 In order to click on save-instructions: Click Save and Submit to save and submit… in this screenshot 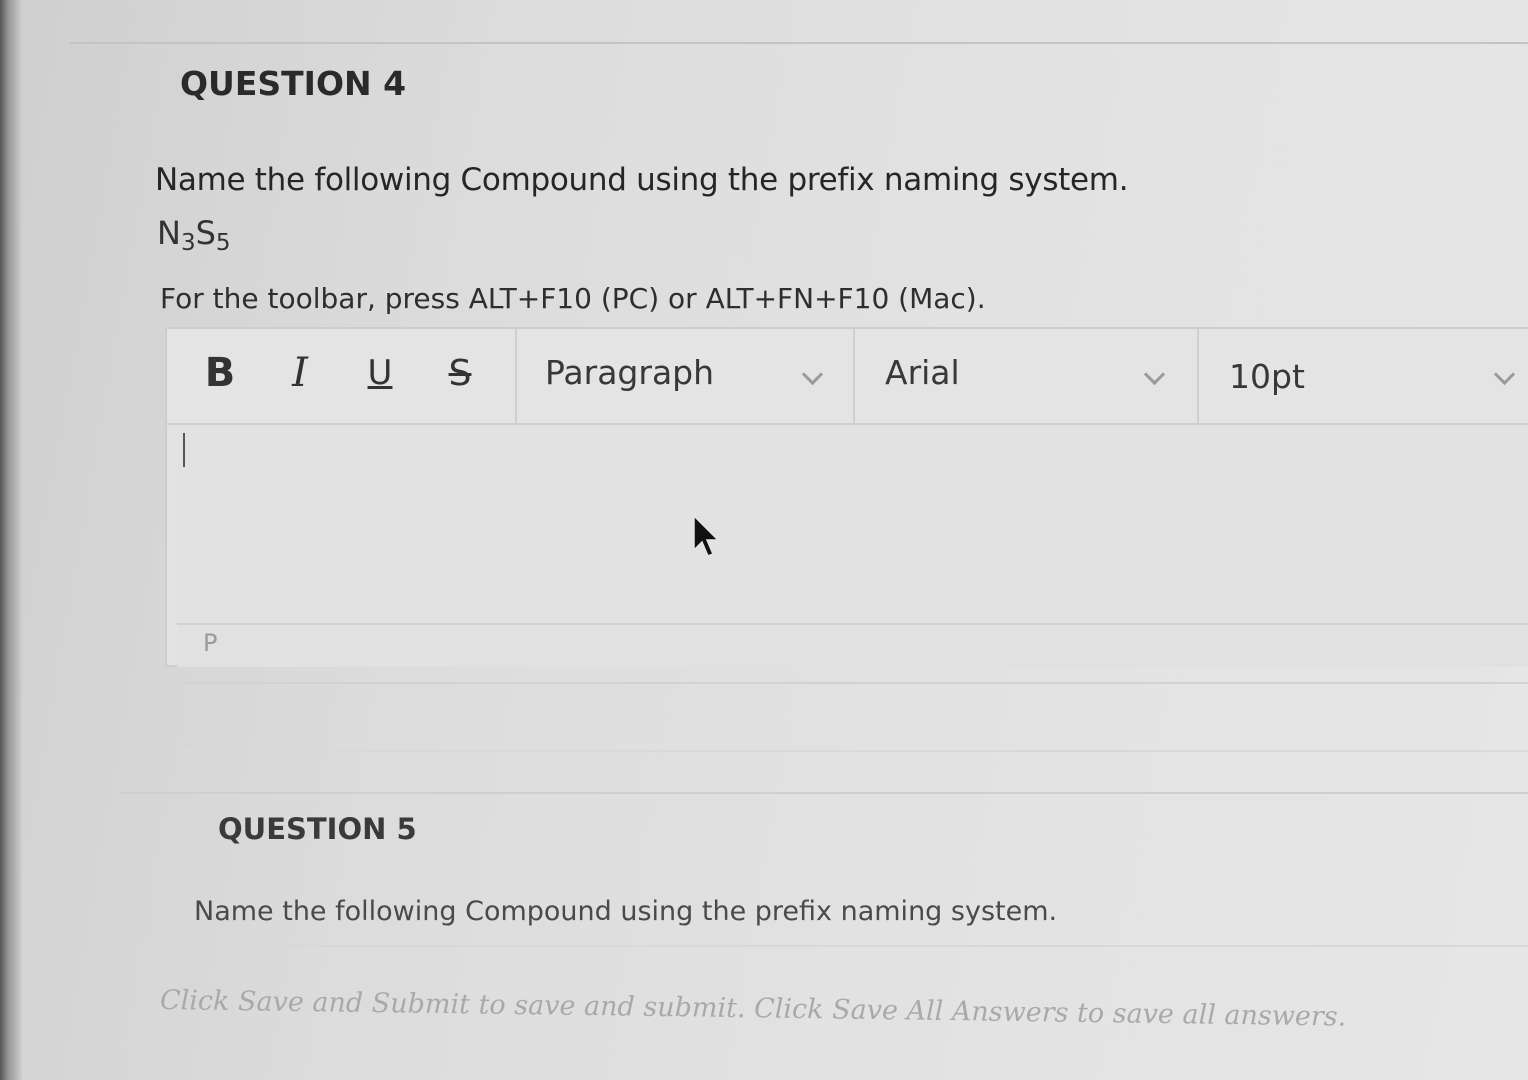, I will do `click(753, 1009)`.